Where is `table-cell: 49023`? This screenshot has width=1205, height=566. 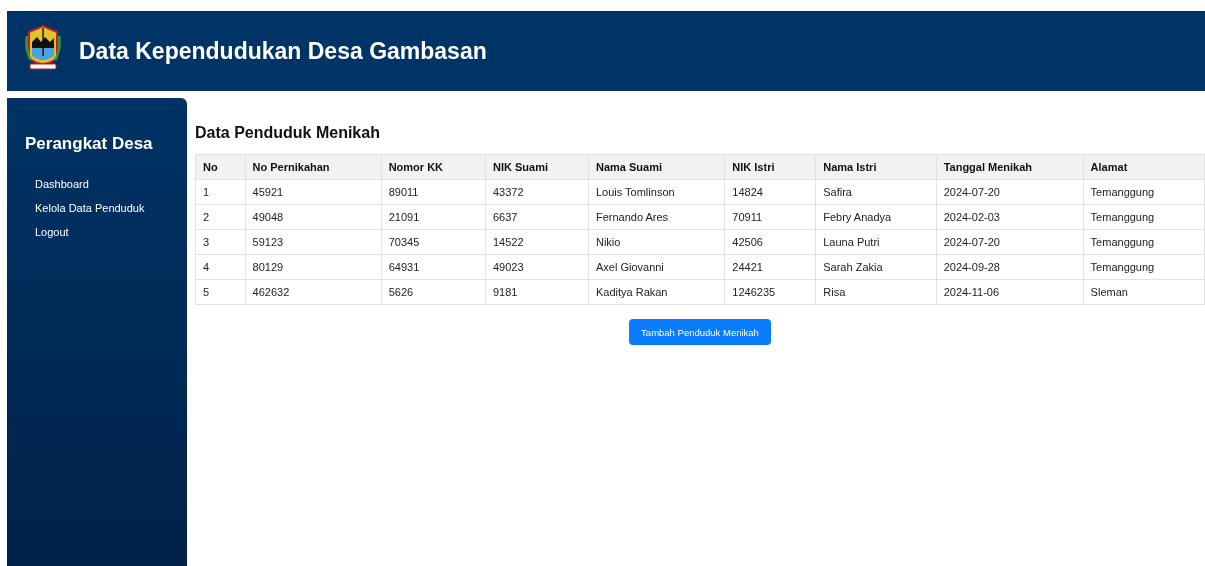 table-cell: 49023 is located at coordinates (537, 267).